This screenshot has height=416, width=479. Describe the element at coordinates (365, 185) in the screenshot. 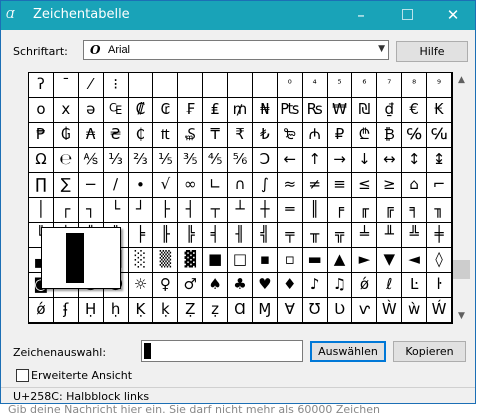

I see `character-cell: ≤` at that location.